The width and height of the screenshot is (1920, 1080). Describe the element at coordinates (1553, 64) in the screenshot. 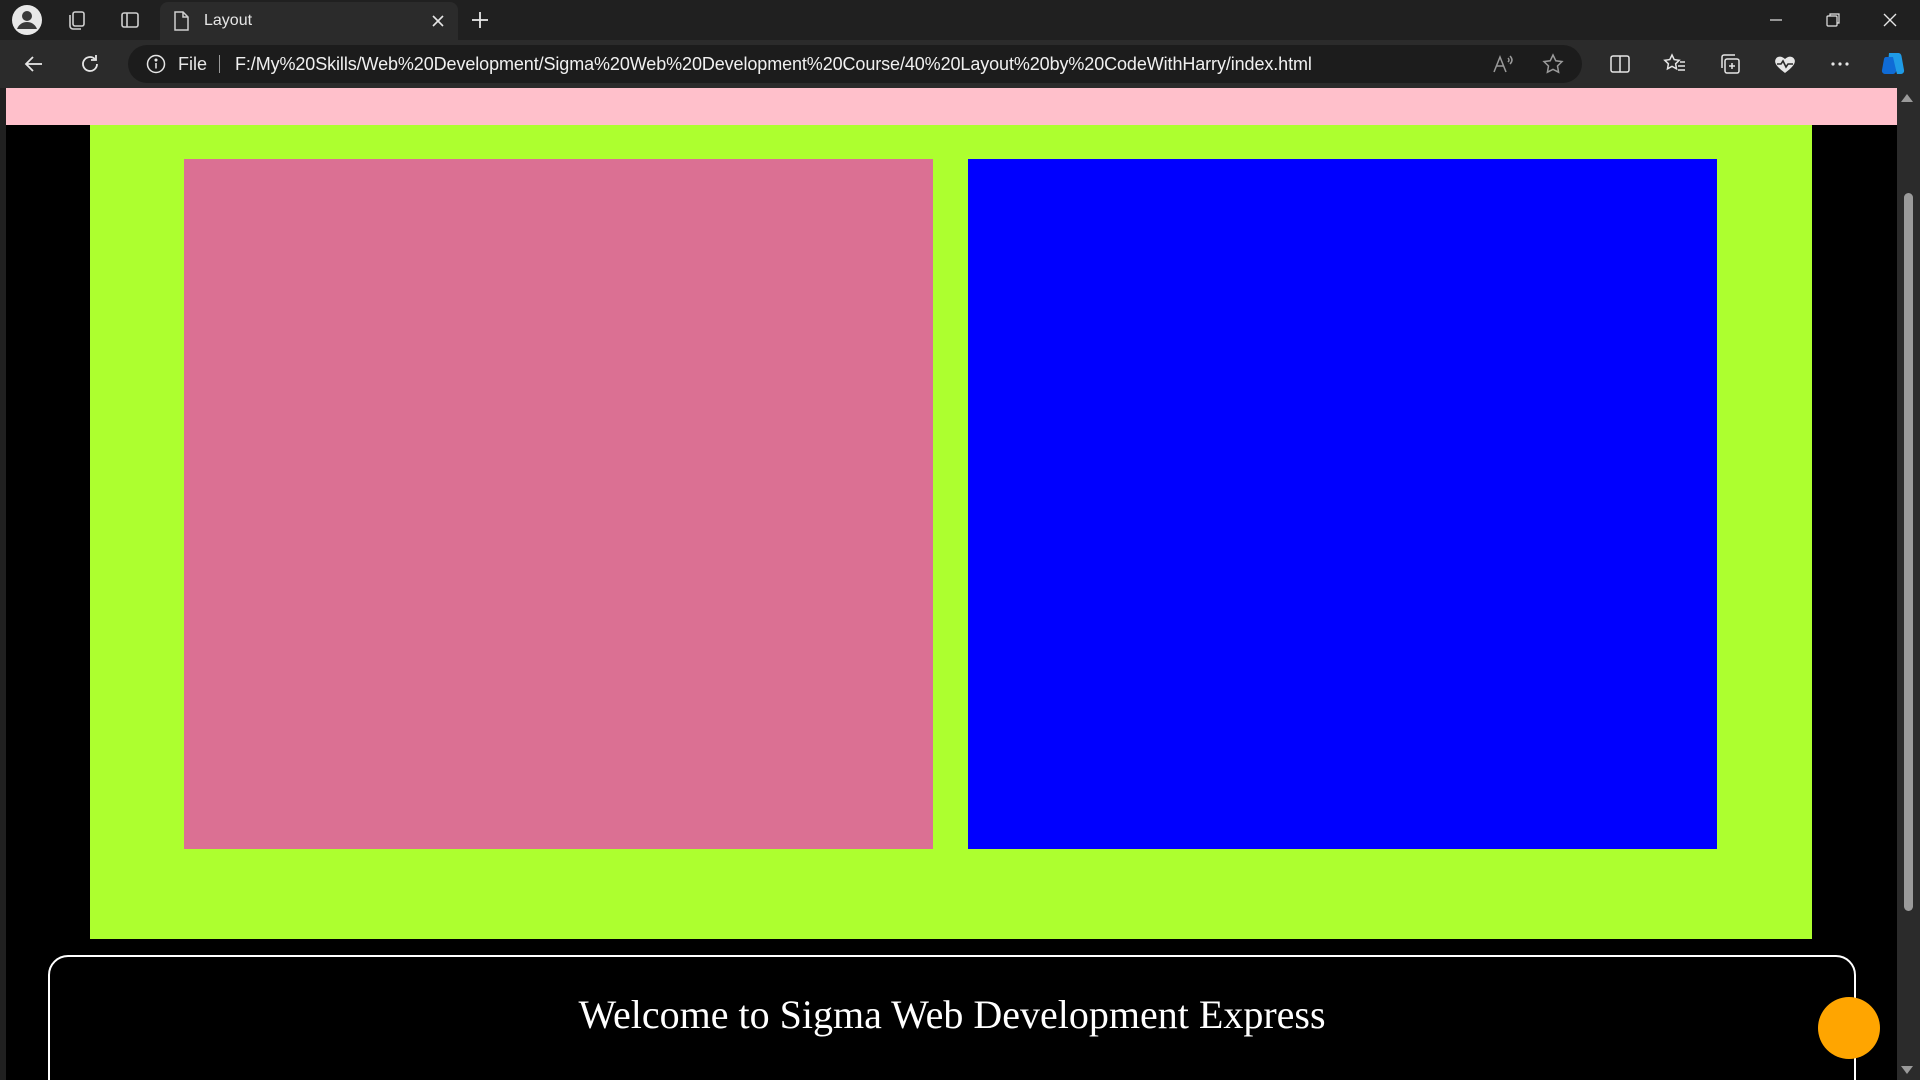

I see `star-icon` at that location.